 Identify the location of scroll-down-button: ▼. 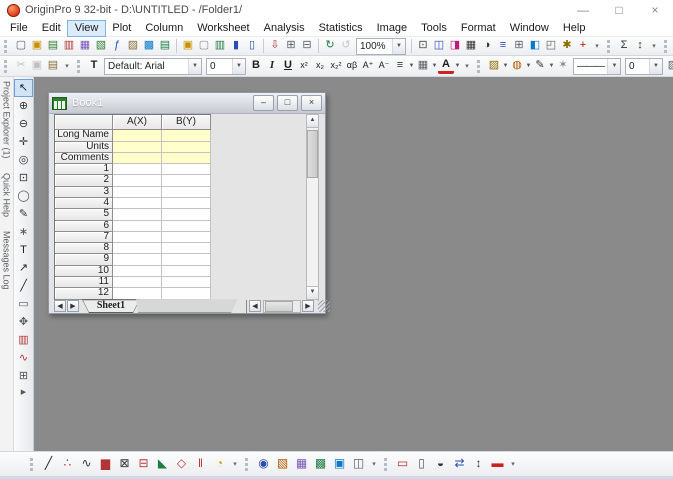
(312, 293).